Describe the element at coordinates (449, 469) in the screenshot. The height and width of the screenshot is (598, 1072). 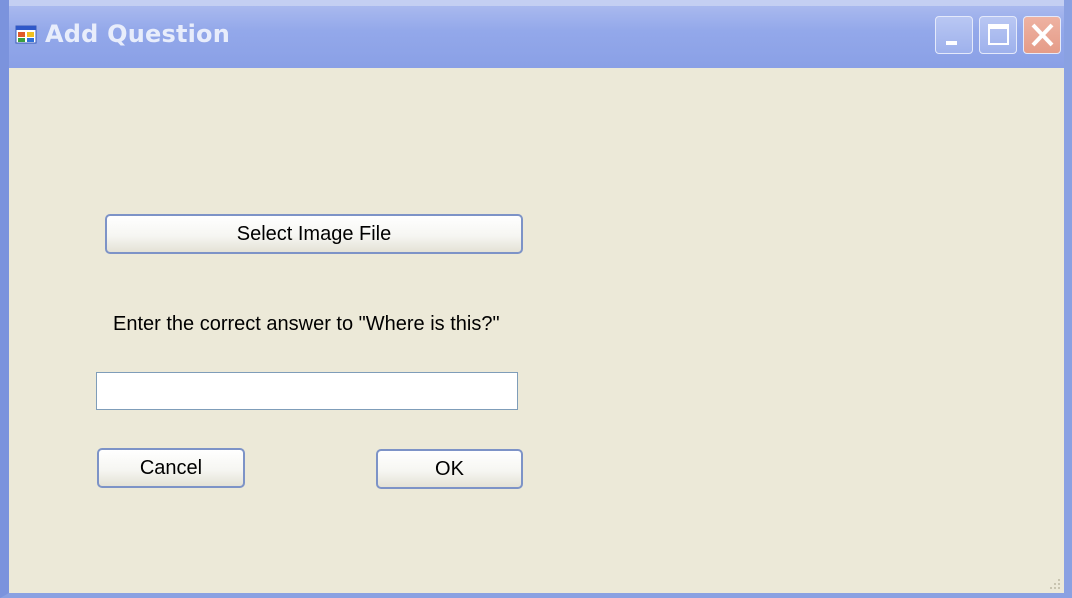
I see `ok-button: OK` at that location.